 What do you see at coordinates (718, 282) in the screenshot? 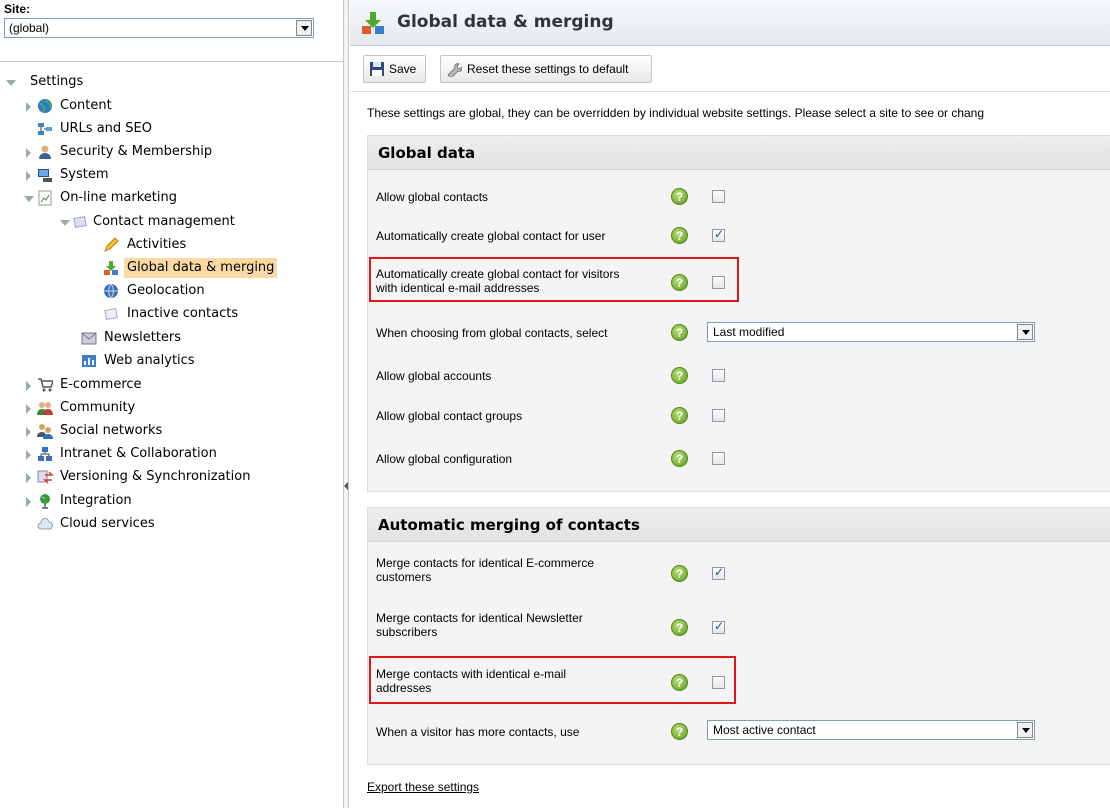
I see `auto-create-visitors-checkbox` at bounding box center [718, 282].